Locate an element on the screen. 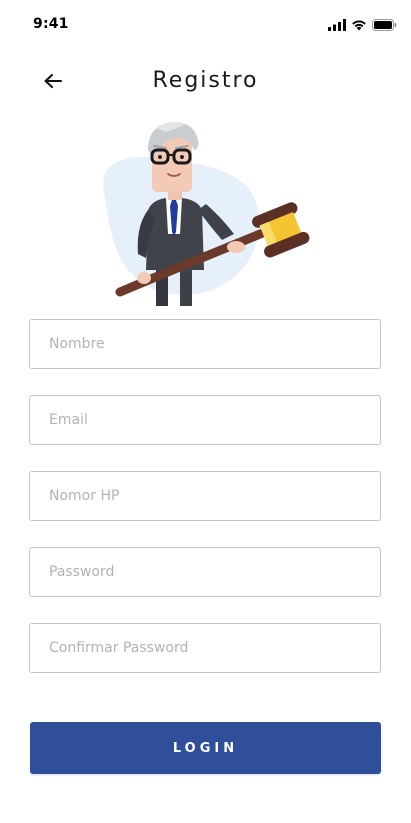 This screenshot has width=411, height=823. nombre-input is located at coordinates (205, 344).